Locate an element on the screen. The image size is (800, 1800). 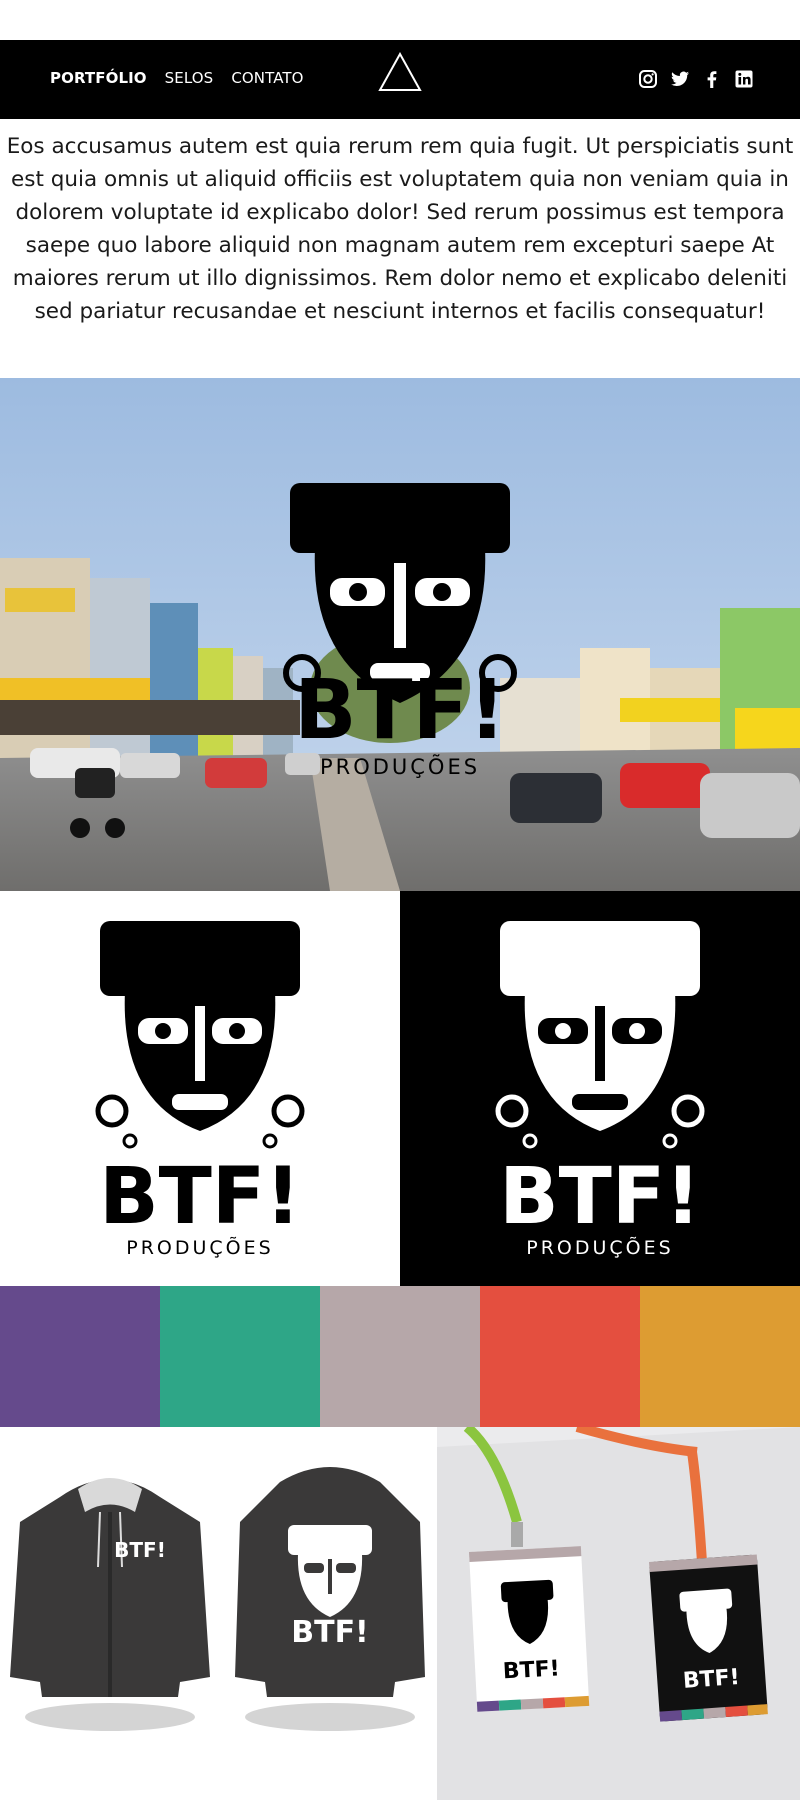
hoodies-image: BTF! BTF! is located at coordinates (217, 1599).